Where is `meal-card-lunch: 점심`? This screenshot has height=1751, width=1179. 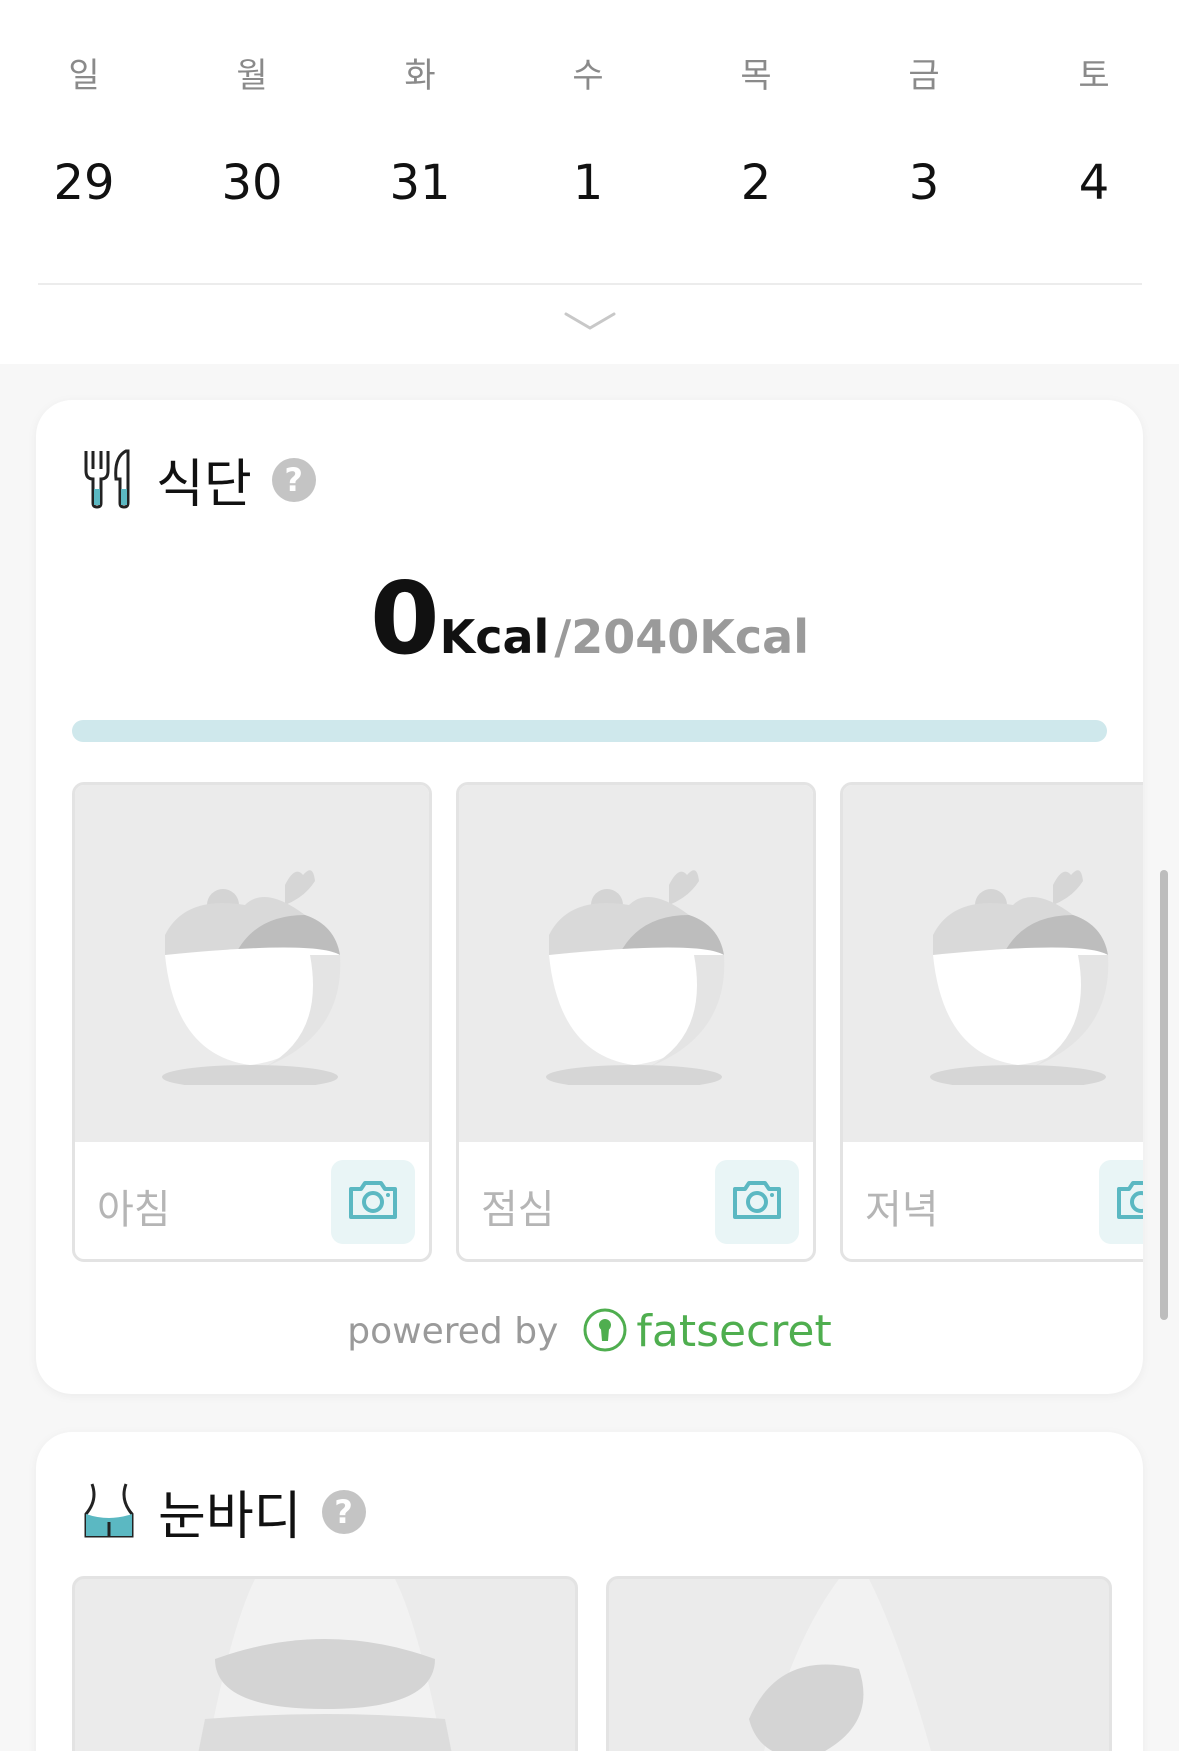 meal-card-lunch: 점심 is located at coordinates (636, 1022).